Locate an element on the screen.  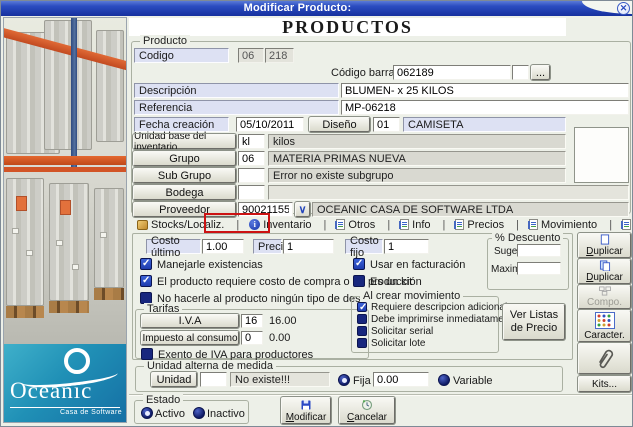
modificar-button: Modificar is located at coordinates (306, 410).